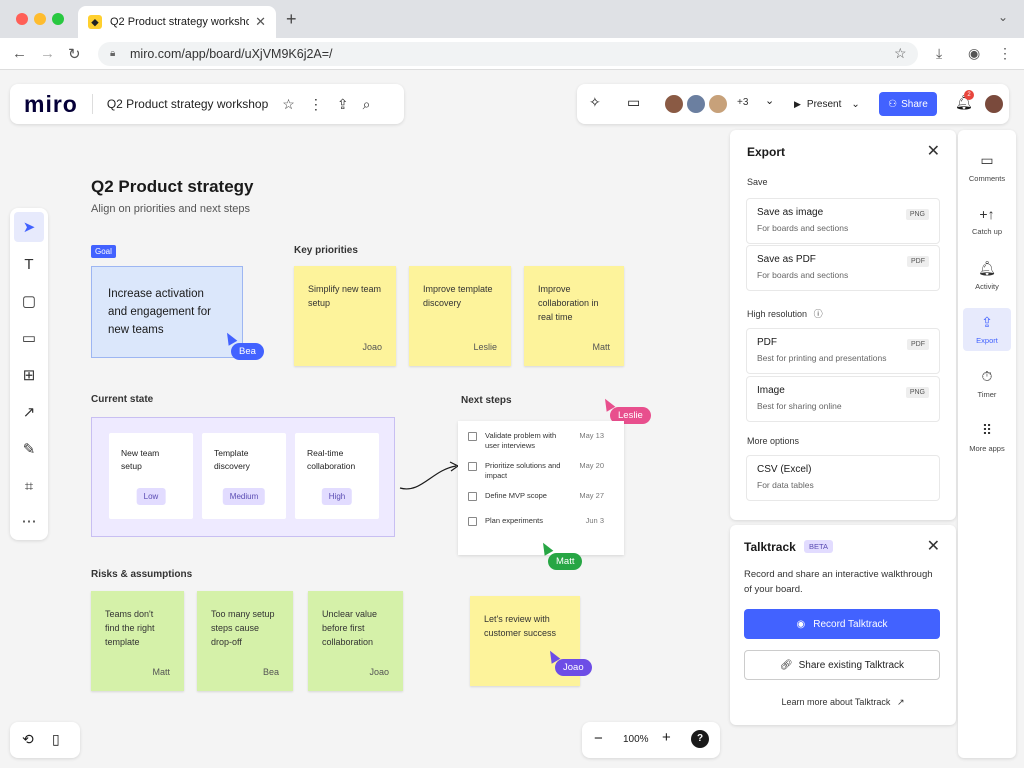 This screenshot has height=768, width=1024. Describe the element at coordinates (700, 739) in the screenshot. I see `help-icon: ?` at that location.